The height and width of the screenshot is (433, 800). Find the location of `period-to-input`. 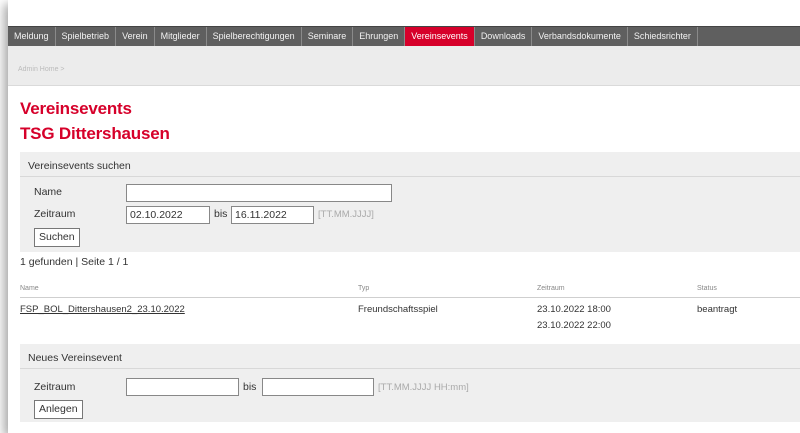

period-to-input is located at coordinates (272, 215).